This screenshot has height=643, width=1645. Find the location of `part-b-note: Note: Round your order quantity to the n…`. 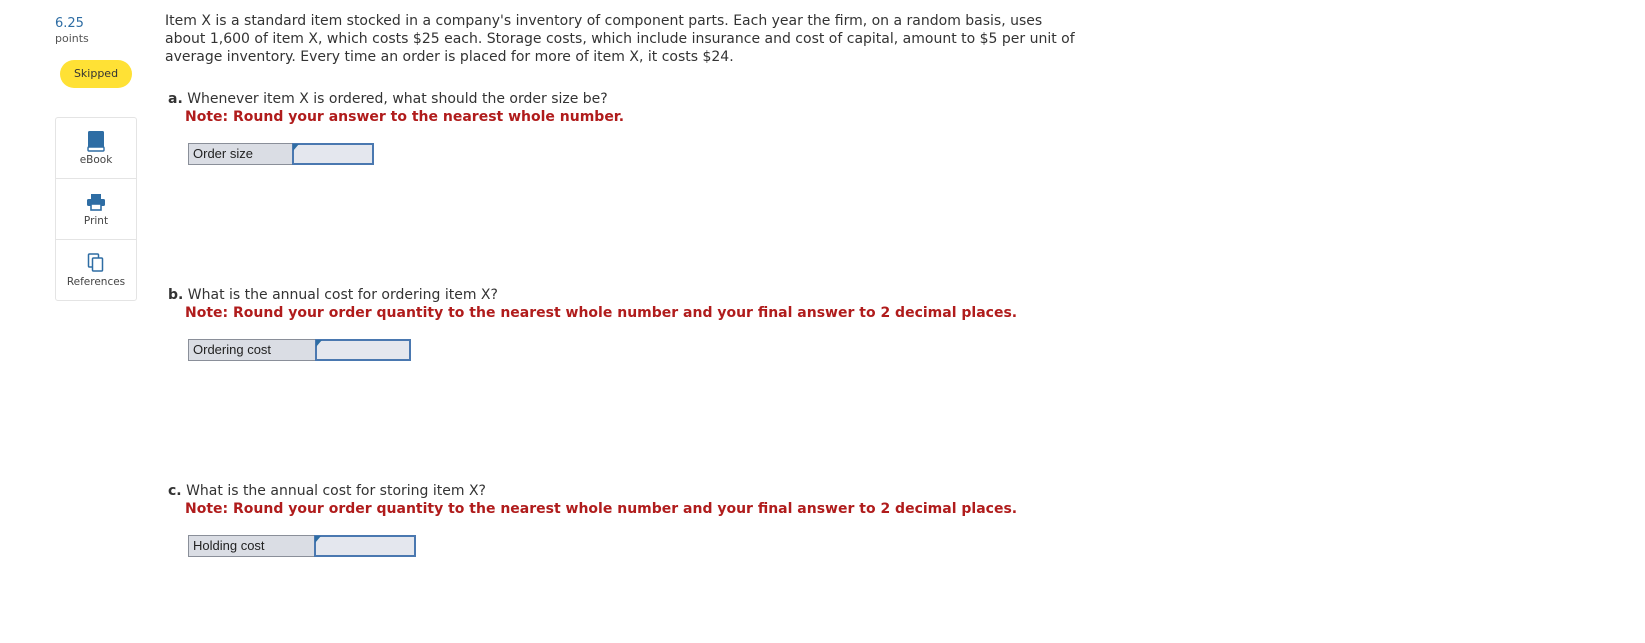

part-b-note: Note: Round your order quantity to the n… is located at coordinates (601, 313).